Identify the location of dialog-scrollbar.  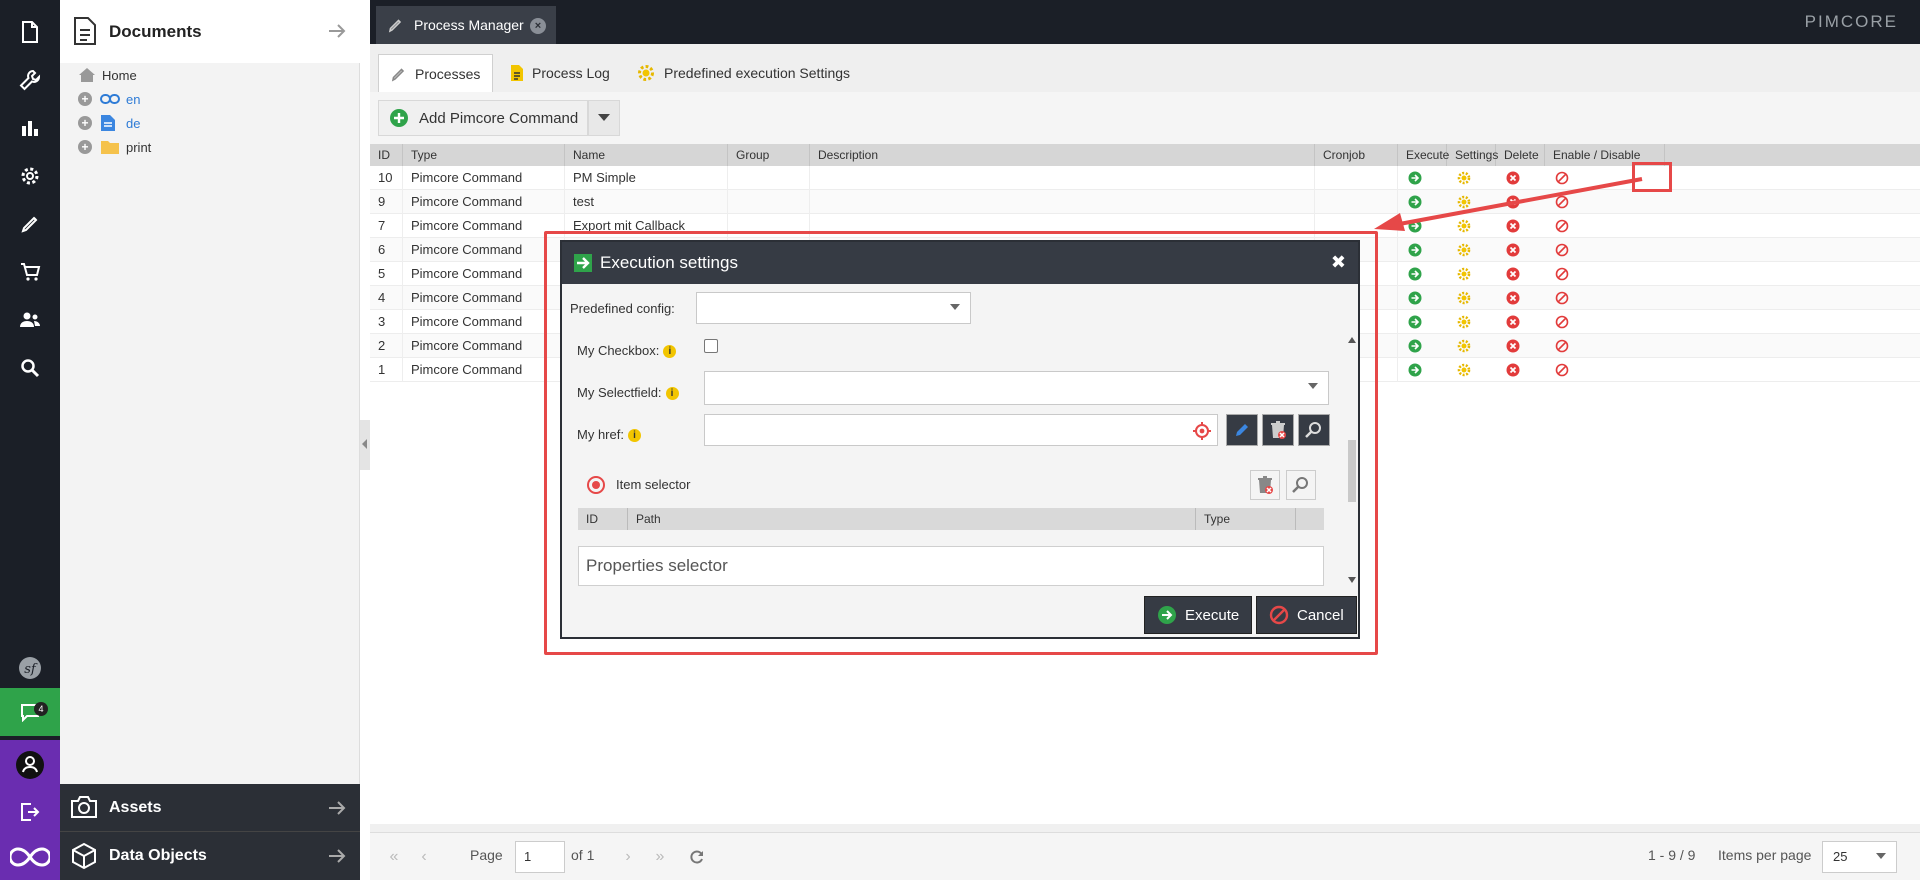
(1352, 460).